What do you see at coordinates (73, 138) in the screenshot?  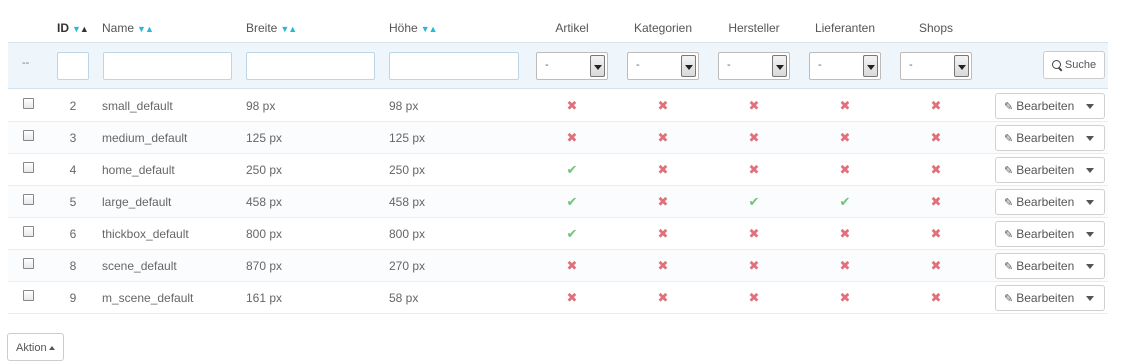 I see `cell-id: 3` at bounding box center [73, 138].